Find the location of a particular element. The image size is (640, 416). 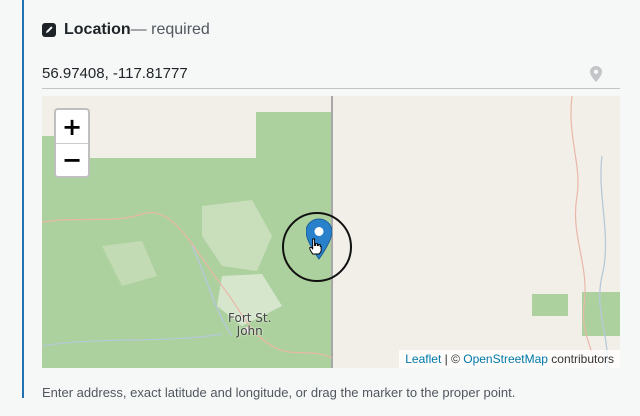

town-label-line1: Fort St. is located at coordinates (250, 318).